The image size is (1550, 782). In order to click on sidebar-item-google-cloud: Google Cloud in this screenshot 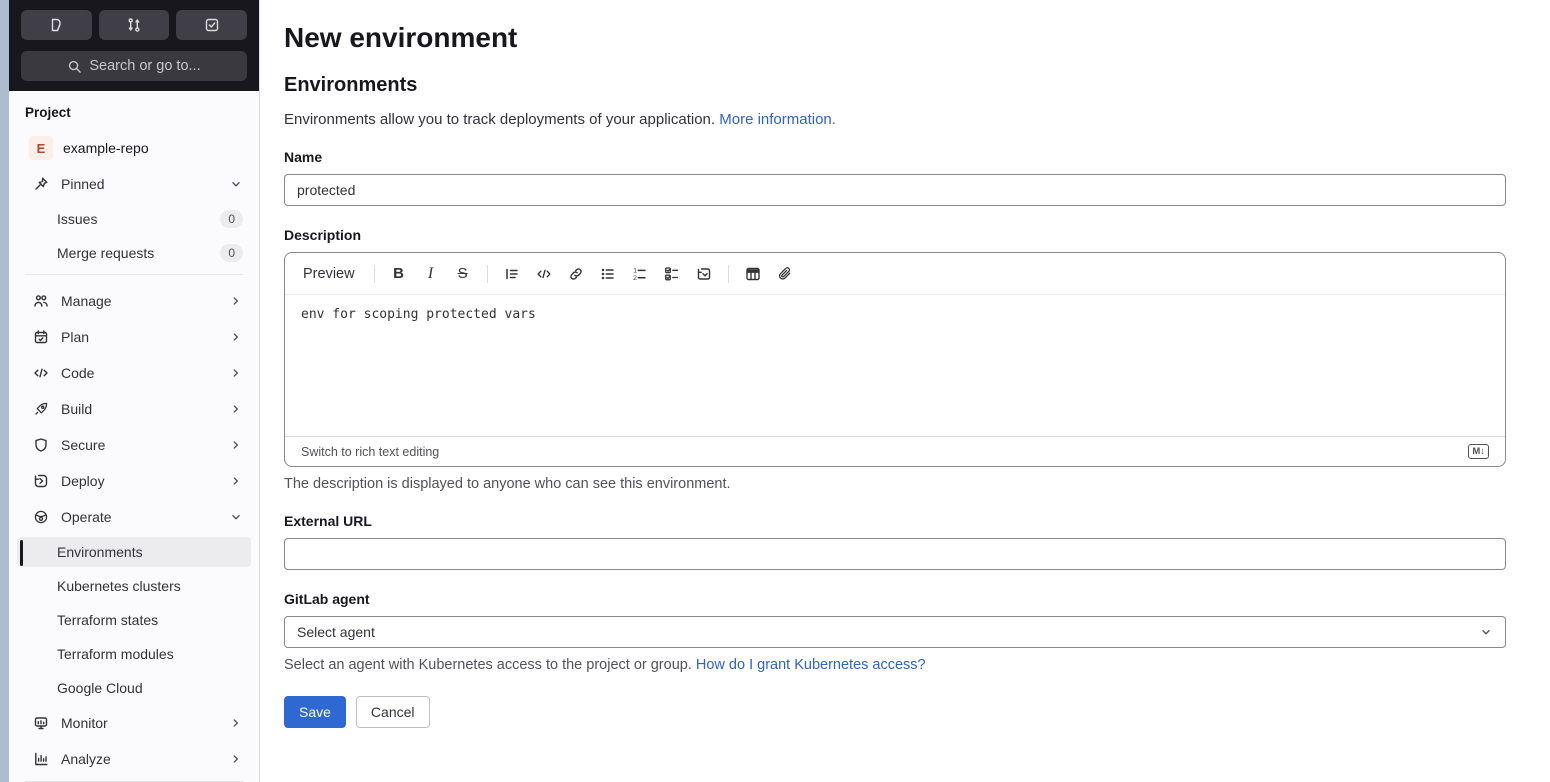, I will do `click(134, 688)`.